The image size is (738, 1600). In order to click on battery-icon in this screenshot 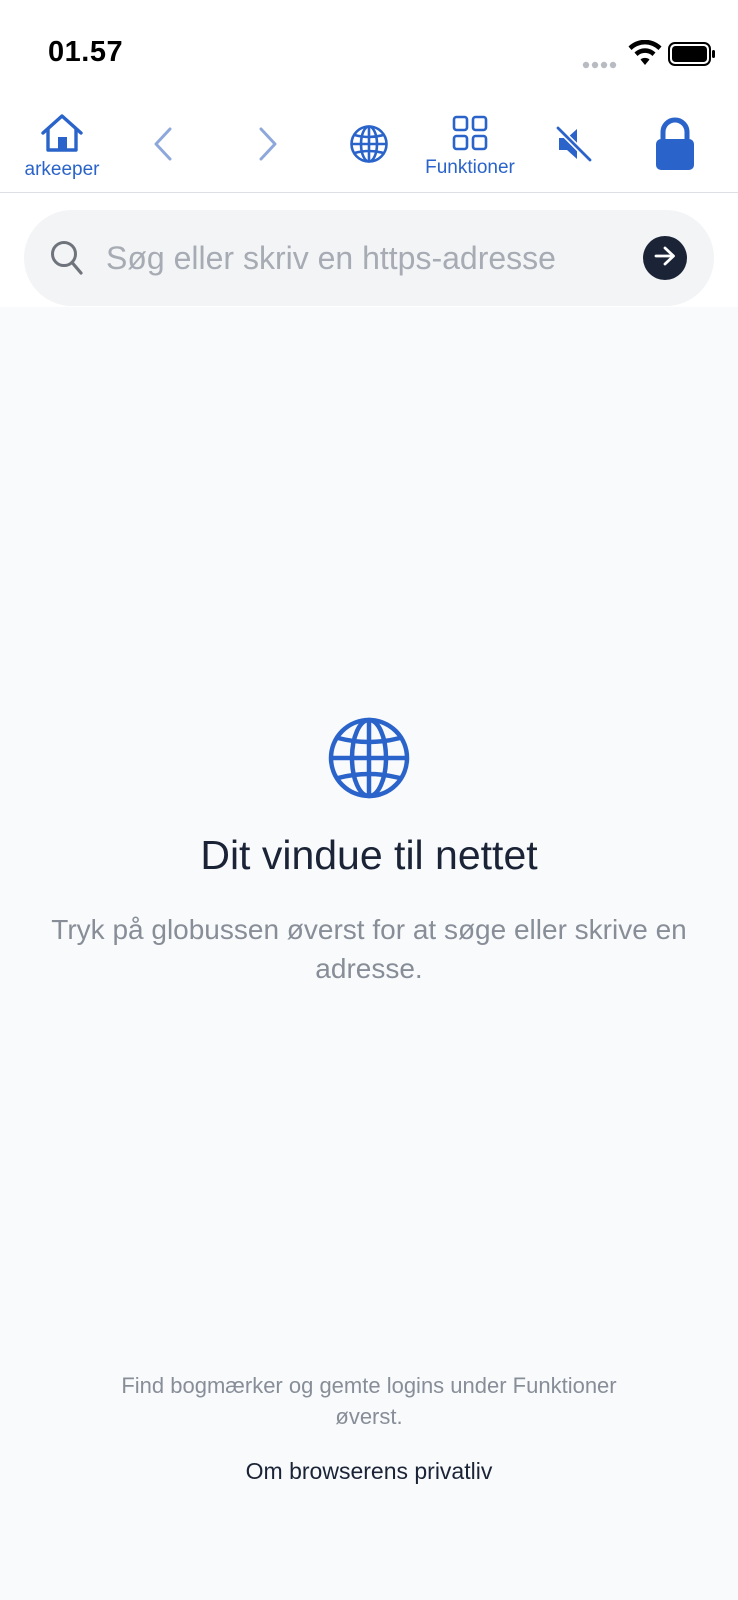, I will do `click(692, 56)`.